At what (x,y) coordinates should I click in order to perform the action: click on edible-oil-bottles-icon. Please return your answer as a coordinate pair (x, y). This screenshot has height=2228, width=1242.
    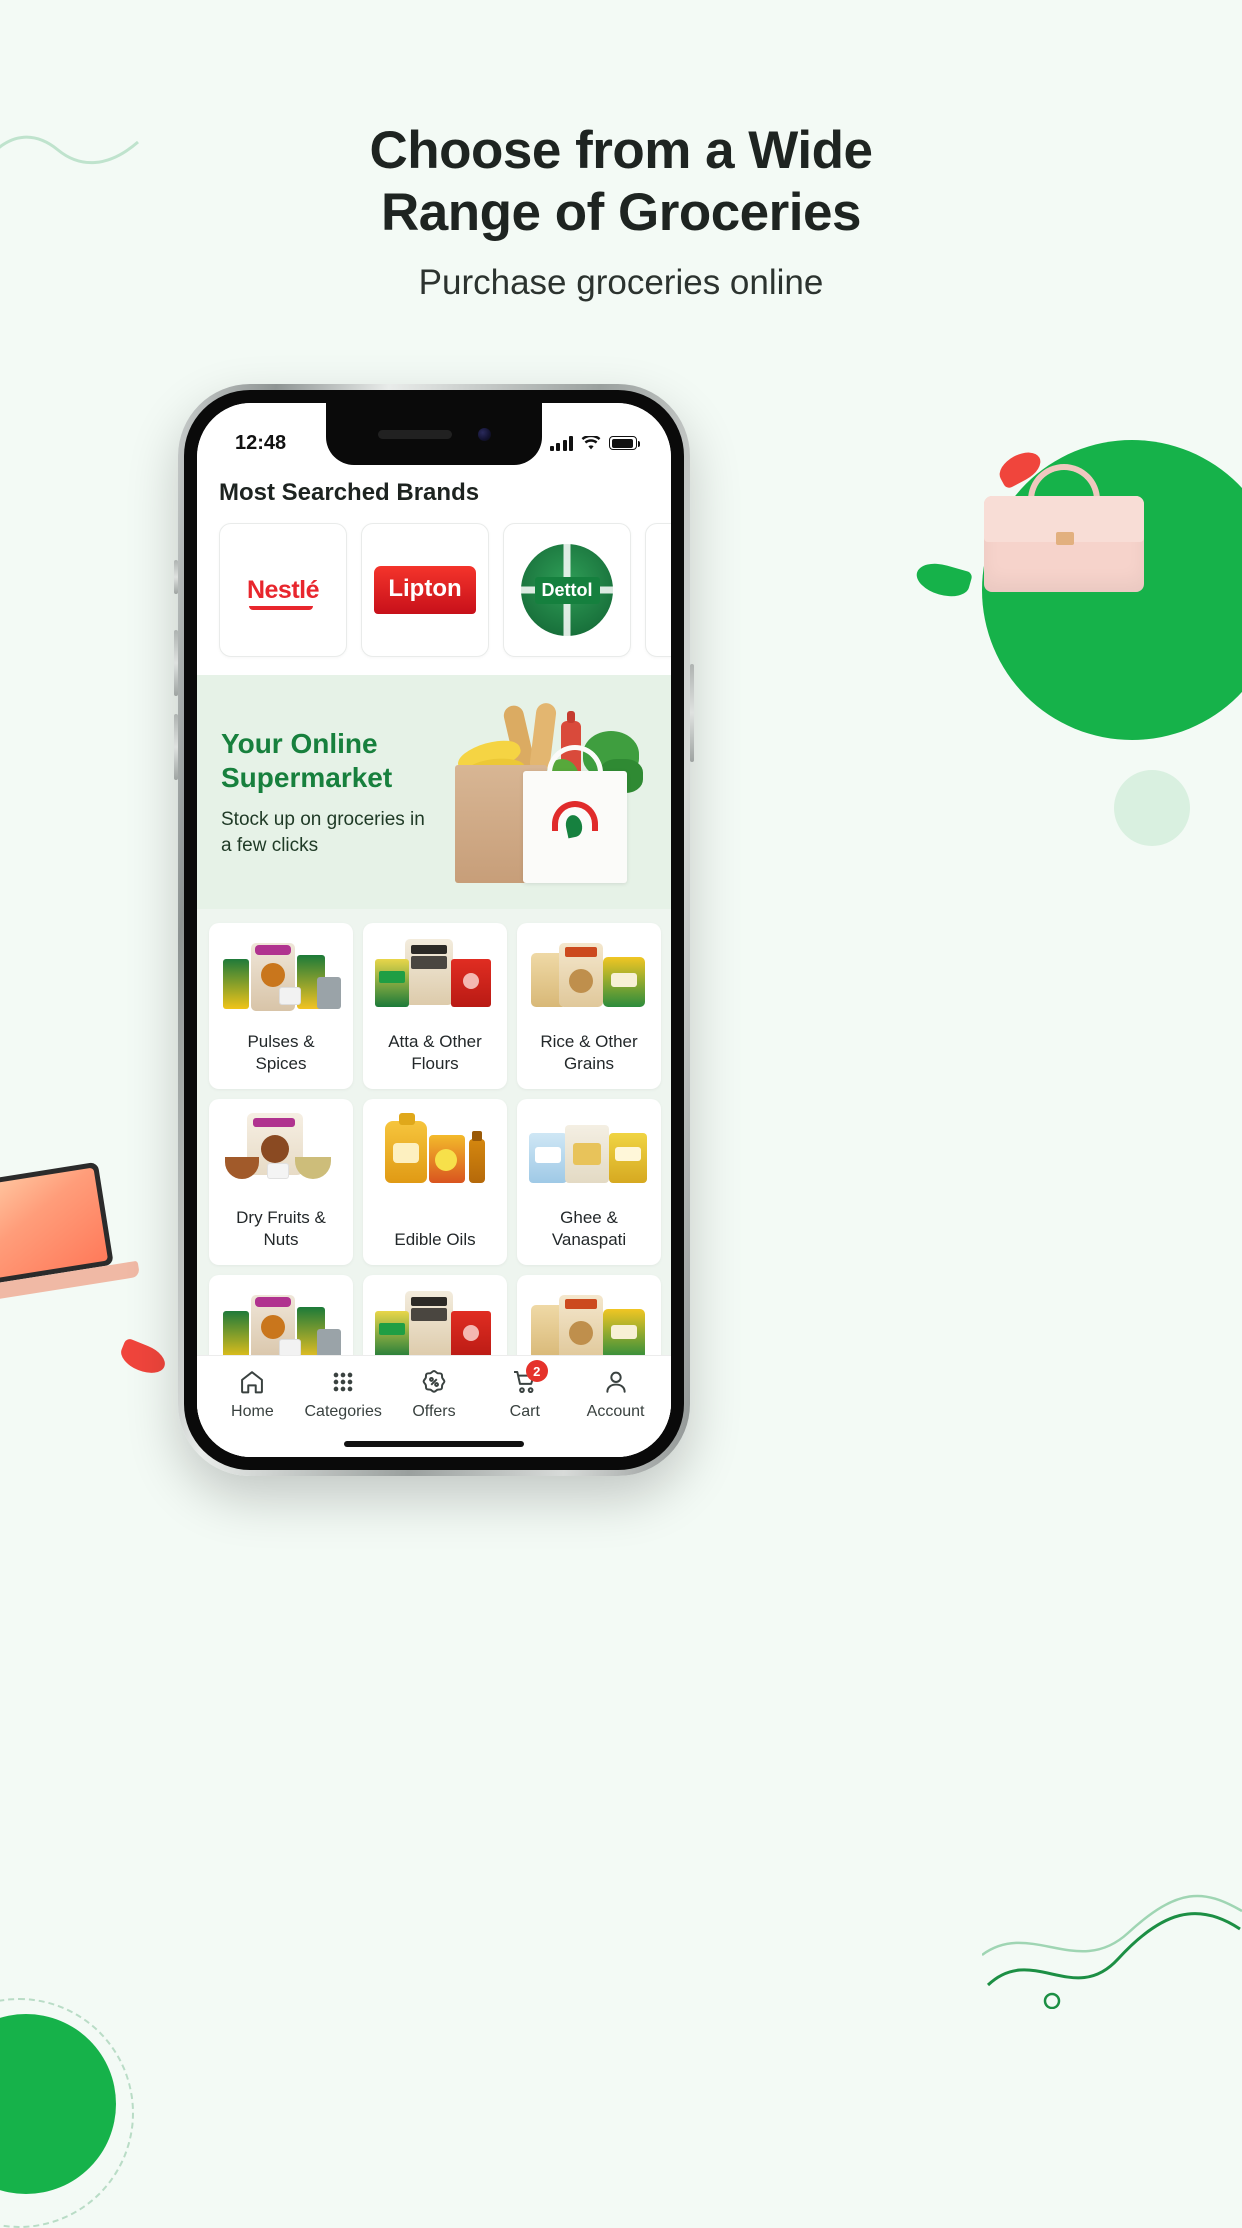
    Looking at the image, I should click on (435, 1152).